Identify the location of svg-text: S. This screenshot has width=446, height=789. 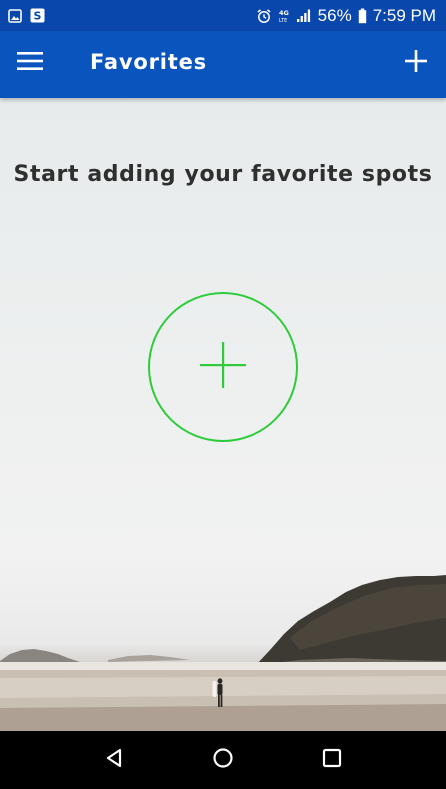
(38, 16).